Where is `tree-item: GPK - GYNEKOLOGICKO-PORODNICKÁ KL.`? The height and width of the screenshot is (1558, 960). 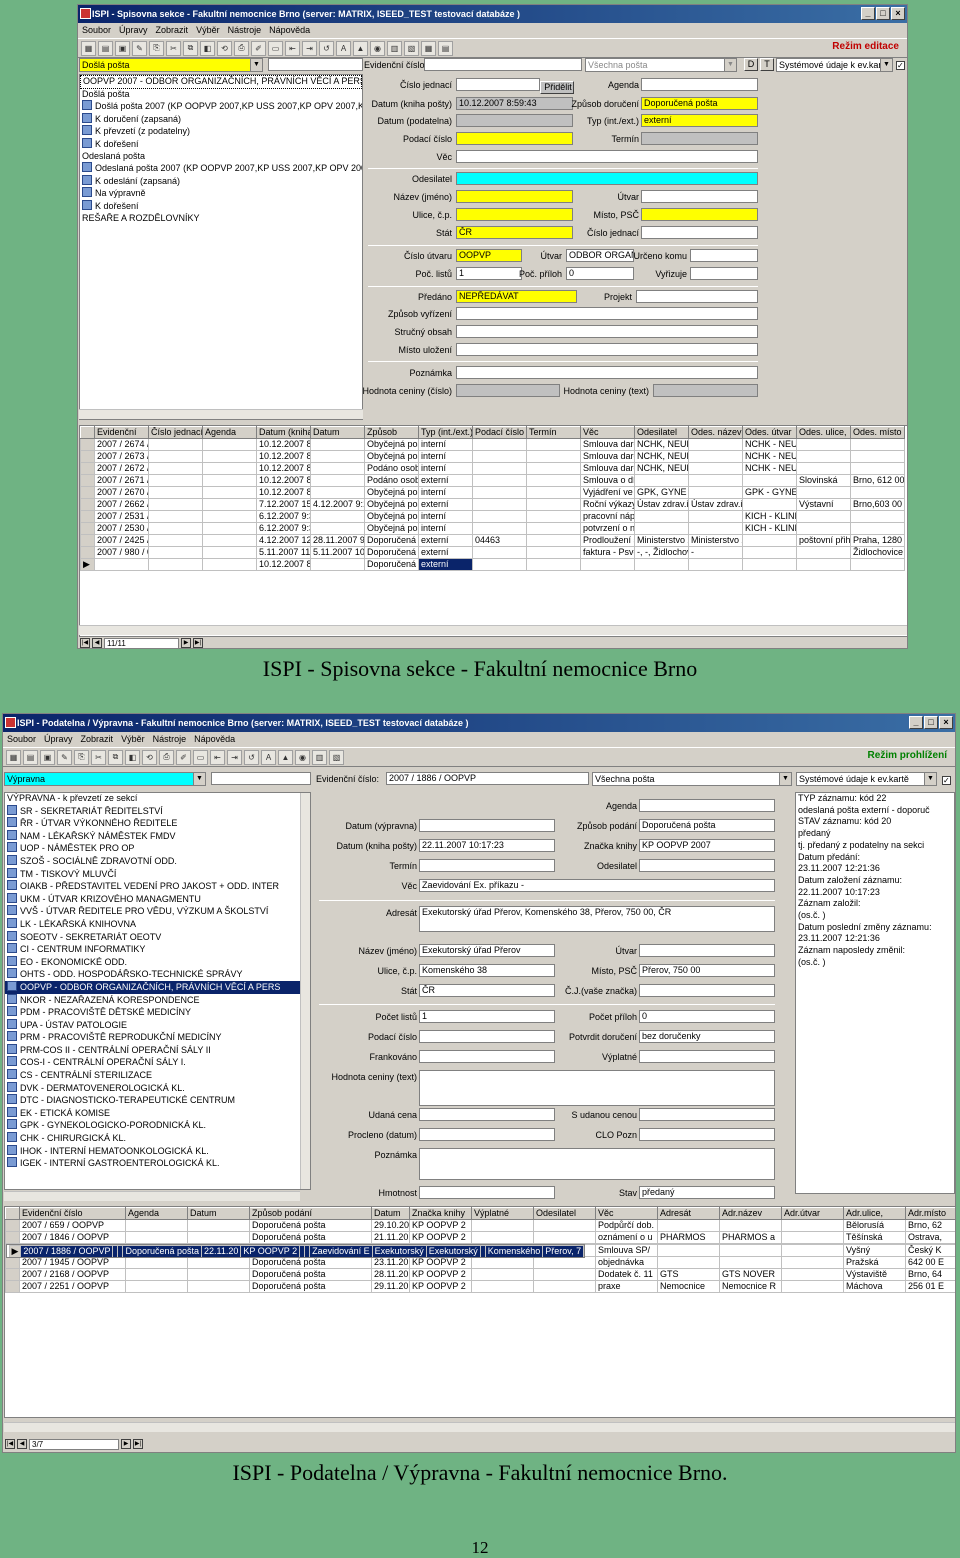 tree-item: GPK - GYNEKOLOGICKO-PORODNICKÁ KL. is located at coordinates (157, 1125).